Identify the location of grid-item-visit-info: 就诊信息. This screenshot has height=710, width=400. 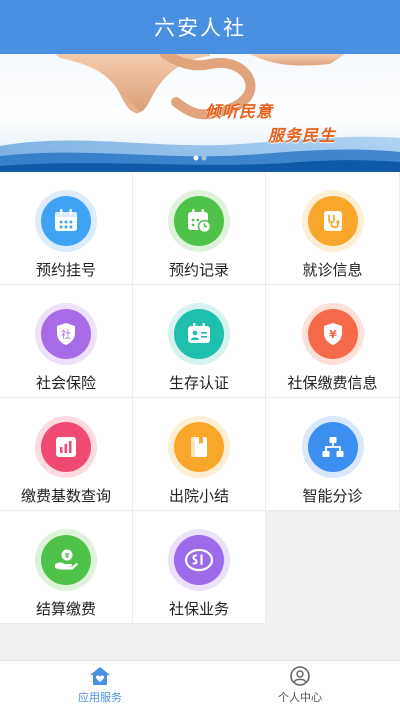
(333, 228).